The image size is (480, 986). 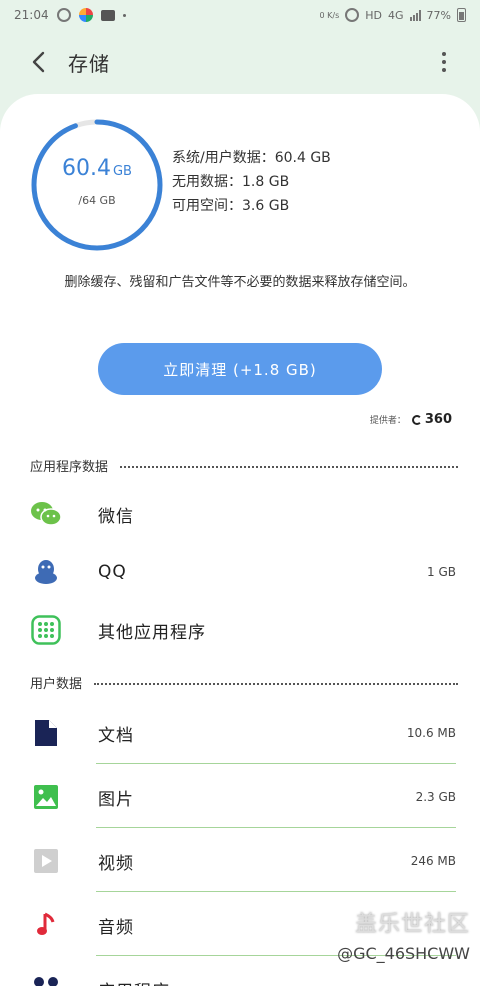 What do you see at coordinates (416, 419) in the screenshot?
I see `brand-logo-icon` at bounding box center [416, 419].